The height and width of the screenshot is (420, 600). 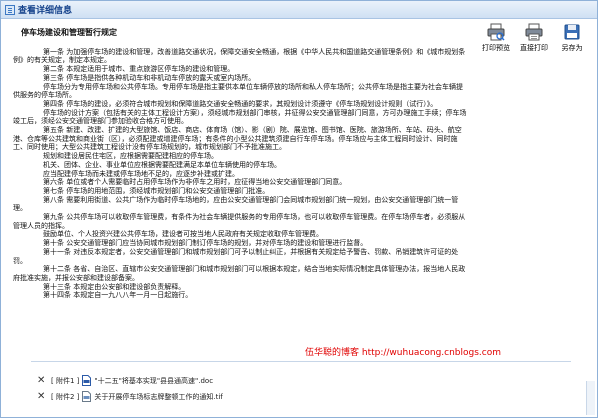 I want to click on document-paragraph: 应当配建停车场而未建或停车场地不足的，应逐步补建或扩建。, so click(x=141, y=173).